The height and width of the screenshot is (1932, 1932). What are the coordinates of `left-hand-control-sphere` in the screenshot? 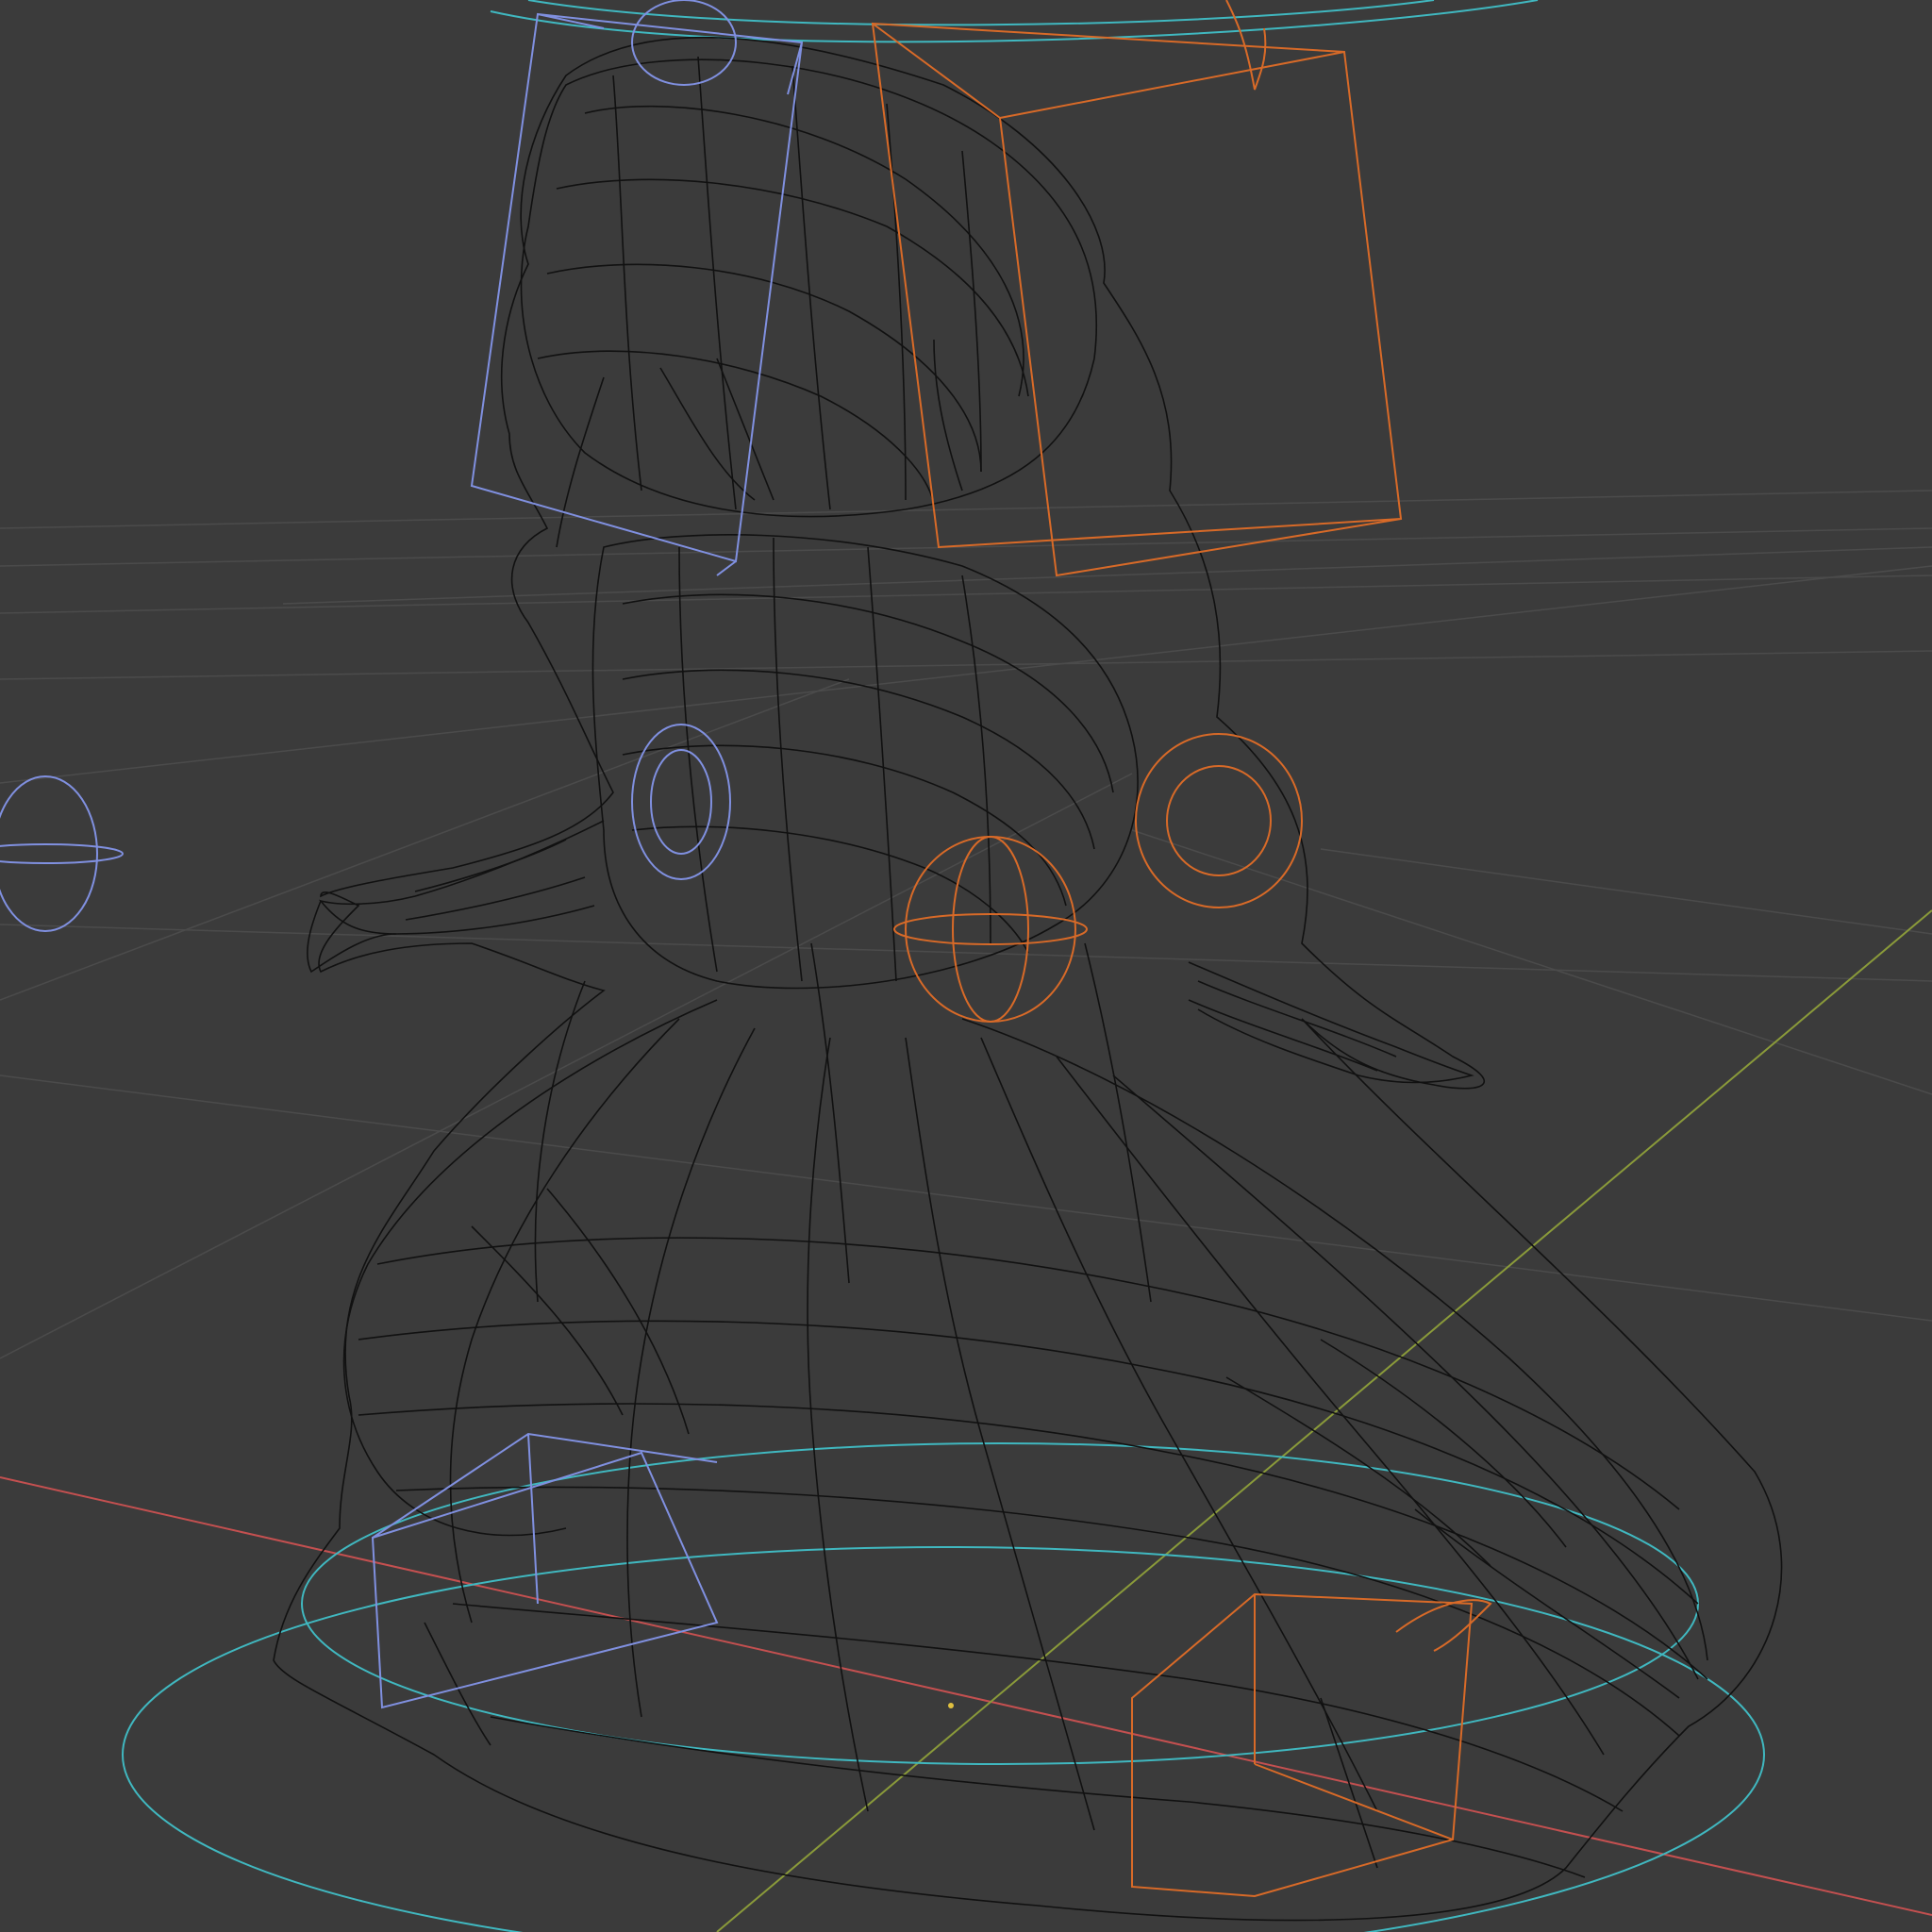 It's located at (62, 854).